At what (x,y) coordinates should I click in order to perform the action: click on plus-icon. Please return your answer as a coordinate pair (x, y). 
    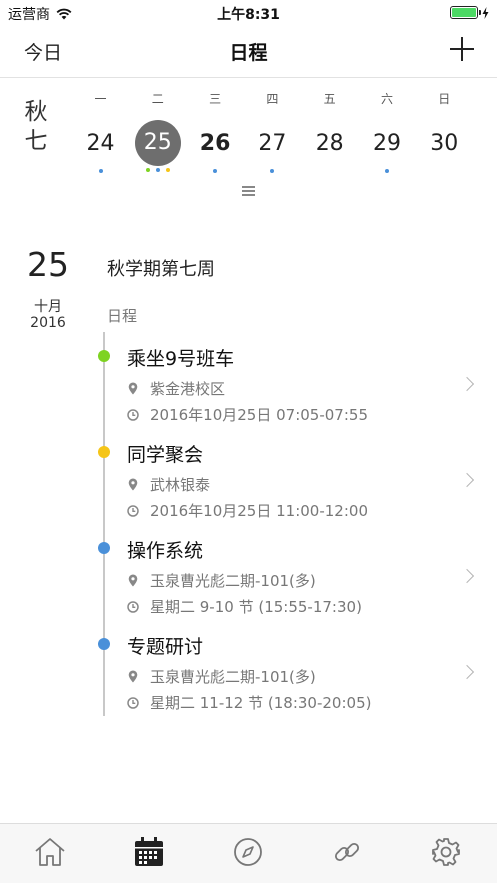
    Looking at the image, I should click on (462, 49).